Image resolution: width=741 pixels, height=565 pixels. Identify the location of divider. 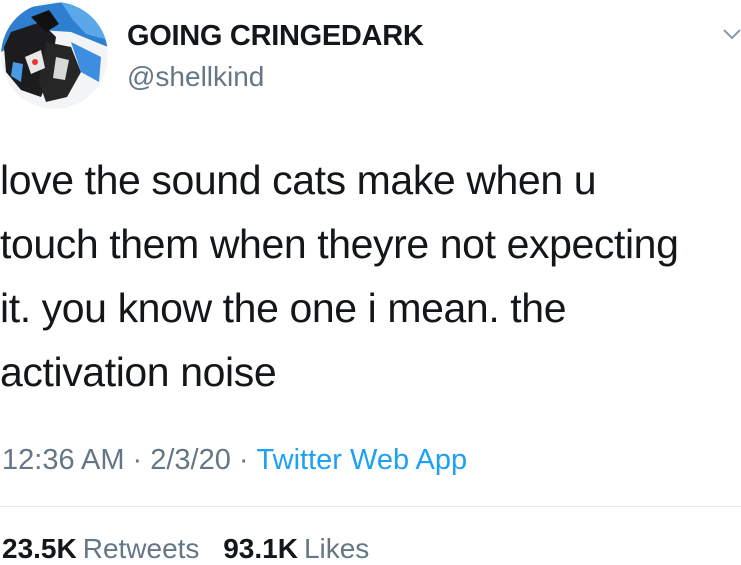
(370, 506).